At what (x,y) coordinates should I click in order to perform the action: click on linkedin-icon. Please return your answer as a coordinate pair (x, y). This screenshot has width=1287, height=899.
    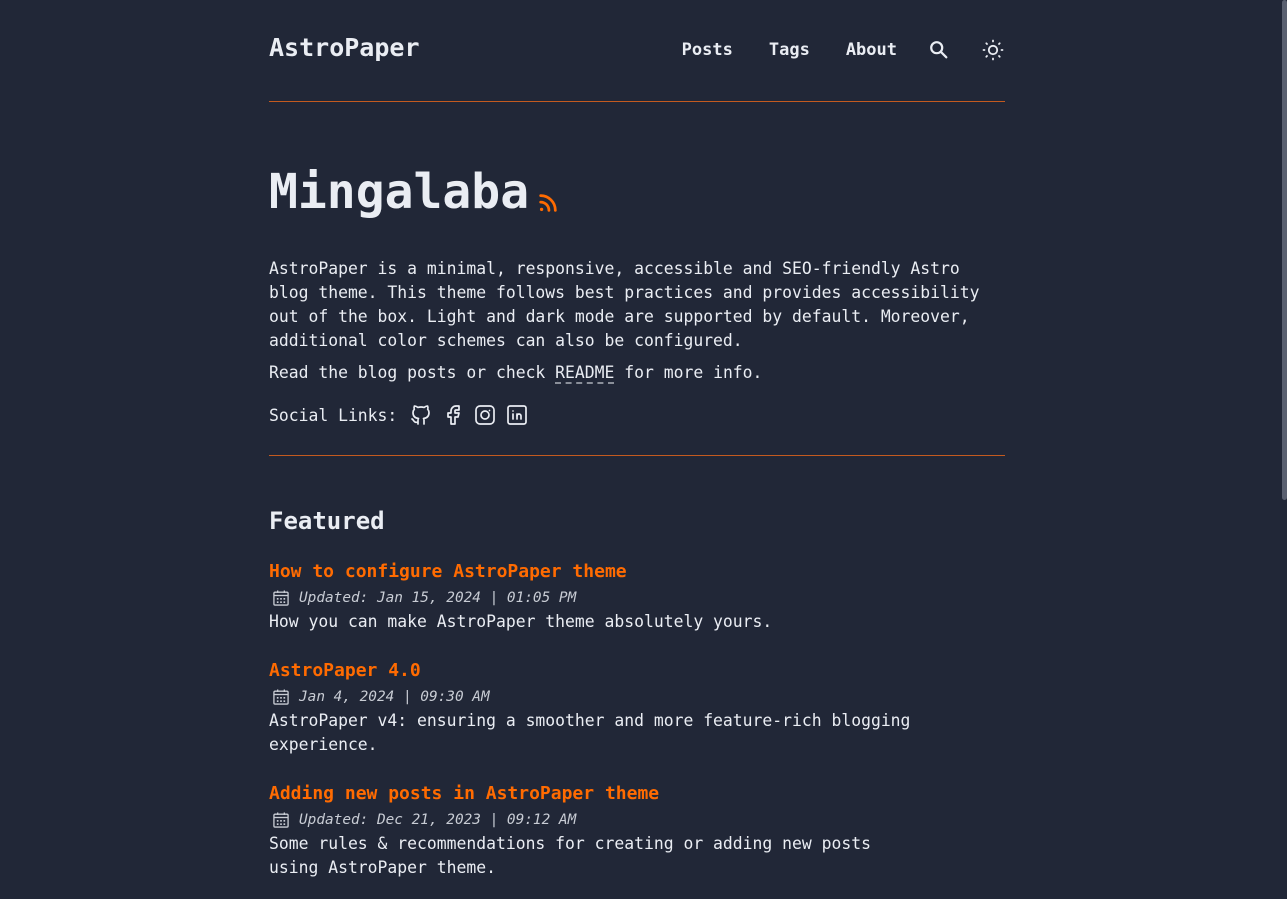
    Looking at the image, I should click on (517, 415).